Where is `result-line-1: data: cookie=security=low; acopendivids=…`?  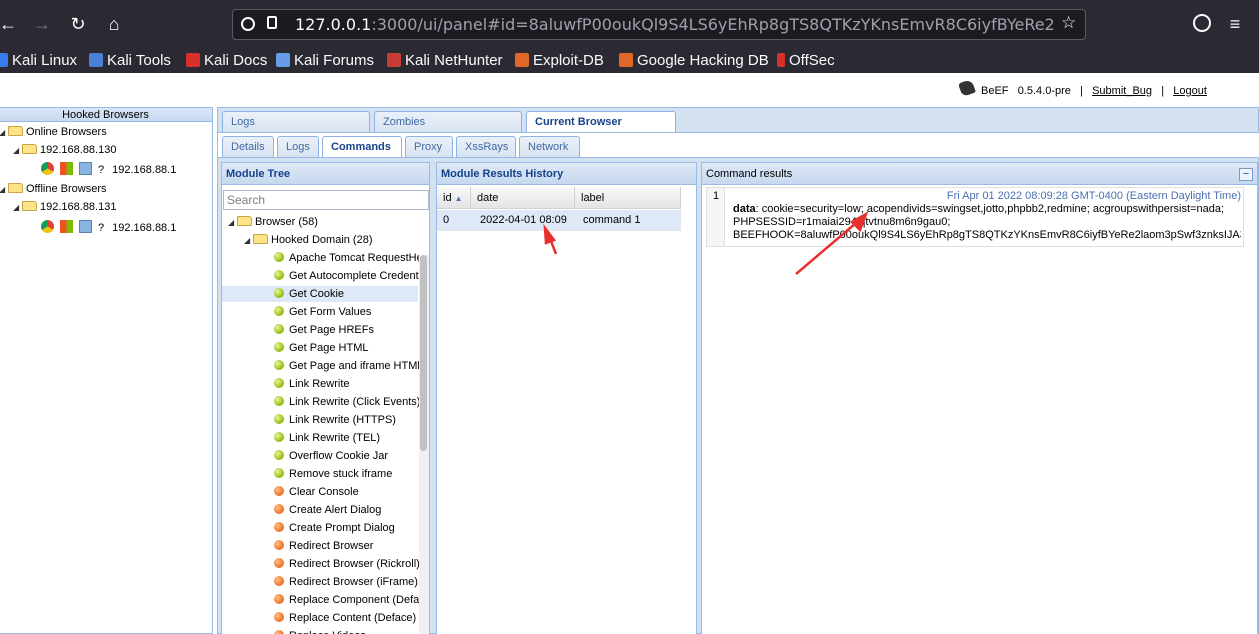 result-line-1: data: cookie=security=low; acopendivids=… is located at coordinates (979, 209).